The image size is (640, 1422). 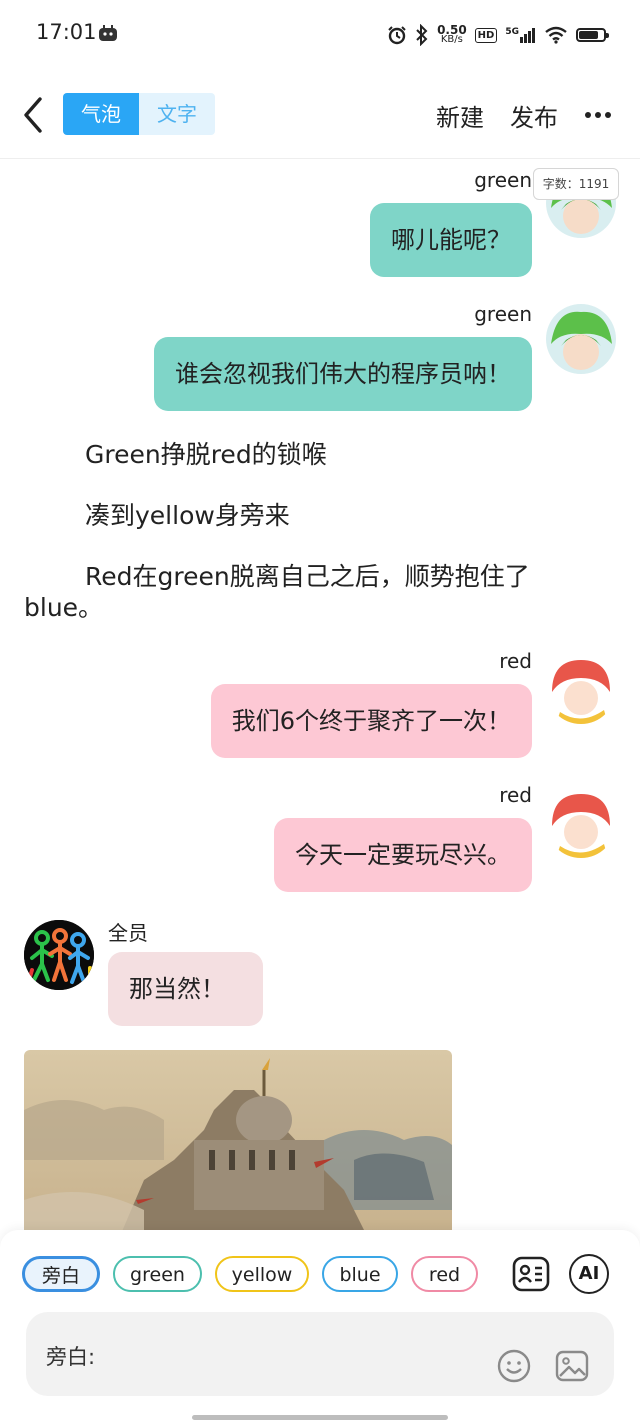 What do you see at coordinates (185, 989) in the screenshot?
I see `chat-bubble: 那当然！` at bounding box center [185, 989].